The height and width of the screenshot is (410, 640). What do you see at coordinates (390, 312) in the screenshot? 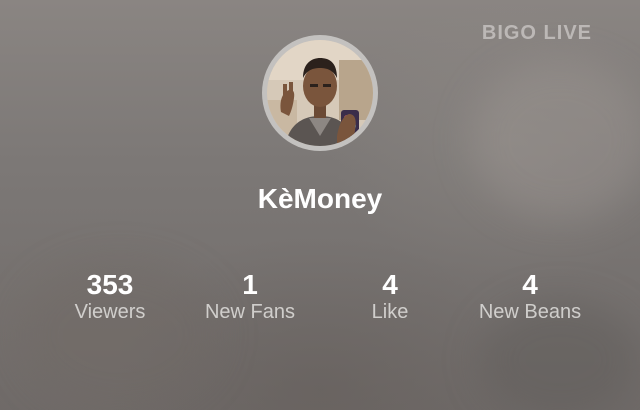
I see `stat-label: Like` at bounding box center [390, 312].